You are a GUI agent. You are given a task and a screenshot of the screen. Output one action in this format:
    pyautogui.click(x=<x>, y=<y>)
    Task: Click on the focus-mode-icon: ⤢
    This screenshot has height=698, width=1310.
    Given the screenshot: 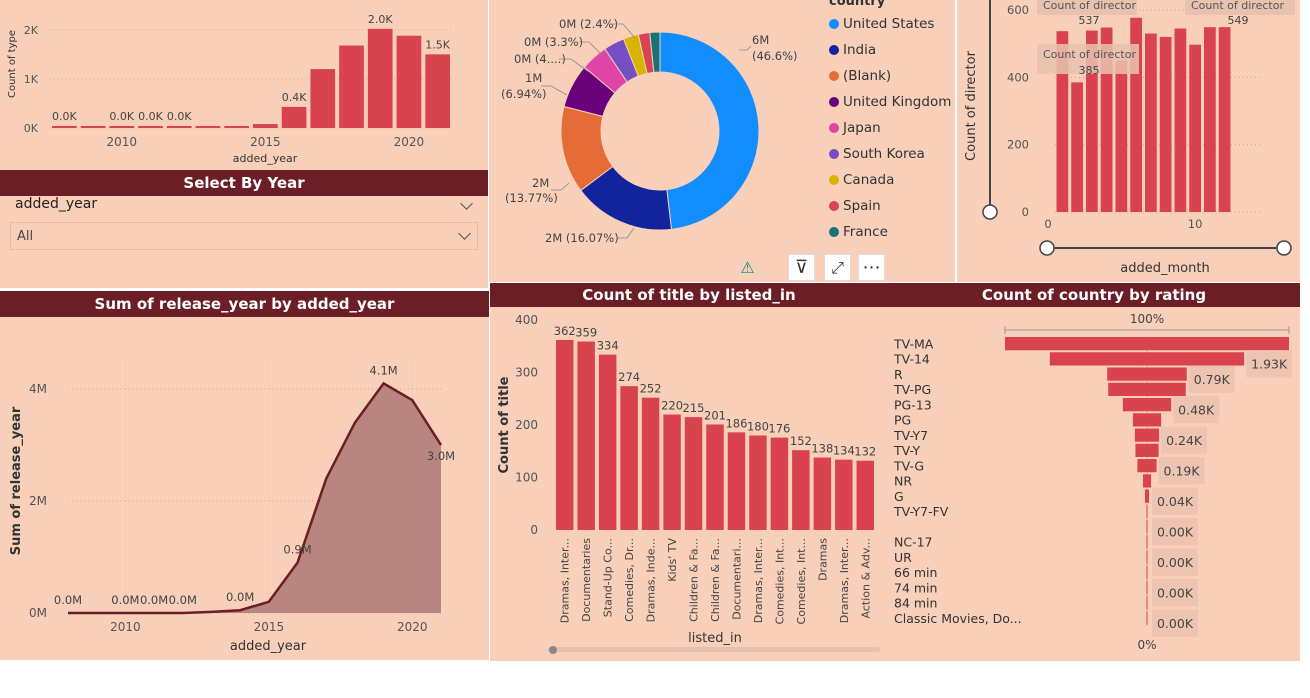 What is the action you would take?
    pyautogui.click(x=837, y=267)
    